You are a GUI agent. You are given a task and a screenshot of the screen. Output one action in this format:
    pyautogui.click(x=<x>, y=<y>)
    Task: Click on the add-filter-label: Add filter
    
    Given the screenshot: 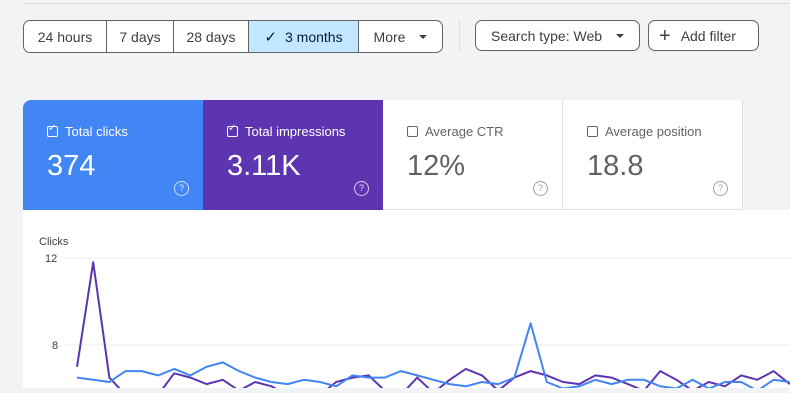 What is the action you would take?
    pyautogui.click(x=708, y=35)
    